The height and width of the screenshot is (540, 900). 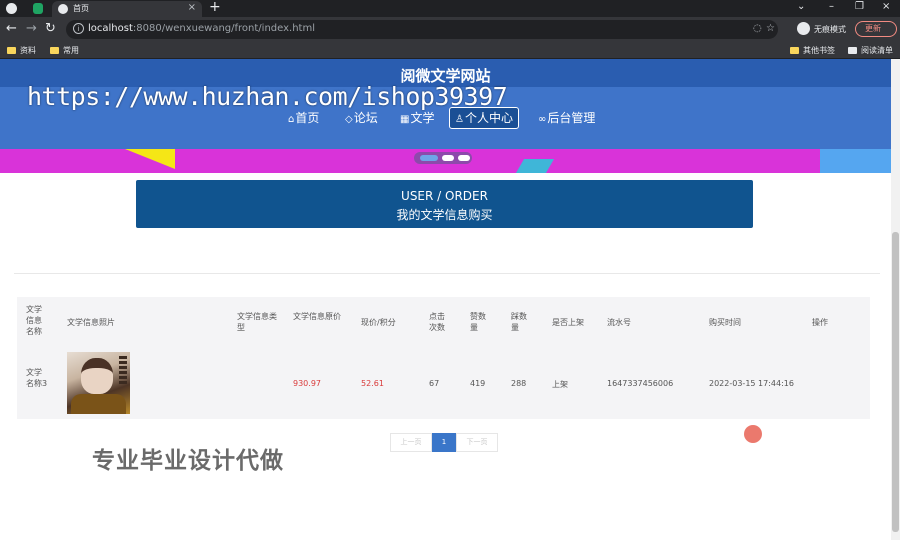 I want to click on tab-title: 首页, so click(x=81, y=8).